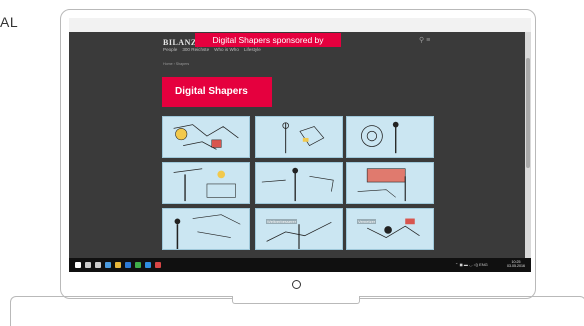 Image resolution: width=584 pixels, height=326 pixels. I want to click on windows-taskbar: ⌃ ◼ ▬ ◡ ◁) ENG 10:25 03.05.2016, so click(300, 265).